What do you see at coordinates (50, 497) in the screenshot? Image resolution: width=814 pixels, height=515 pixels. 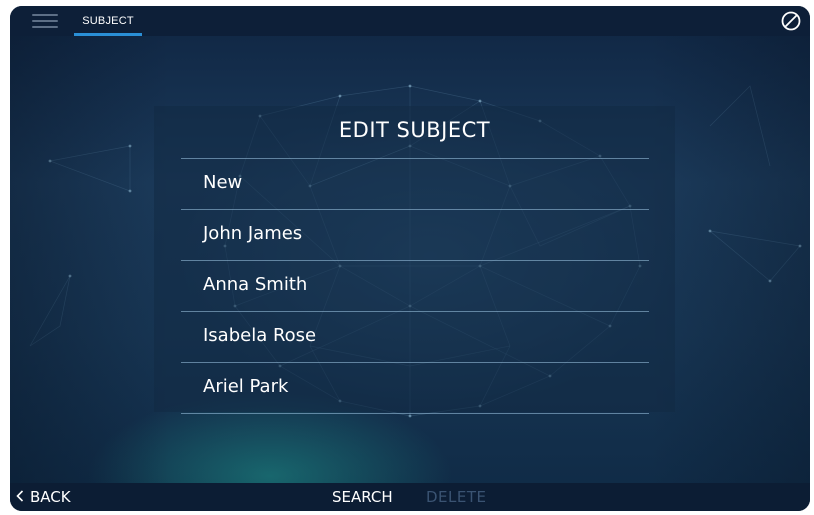 I see `back-label: BACK` at bounding box center [50, 497].